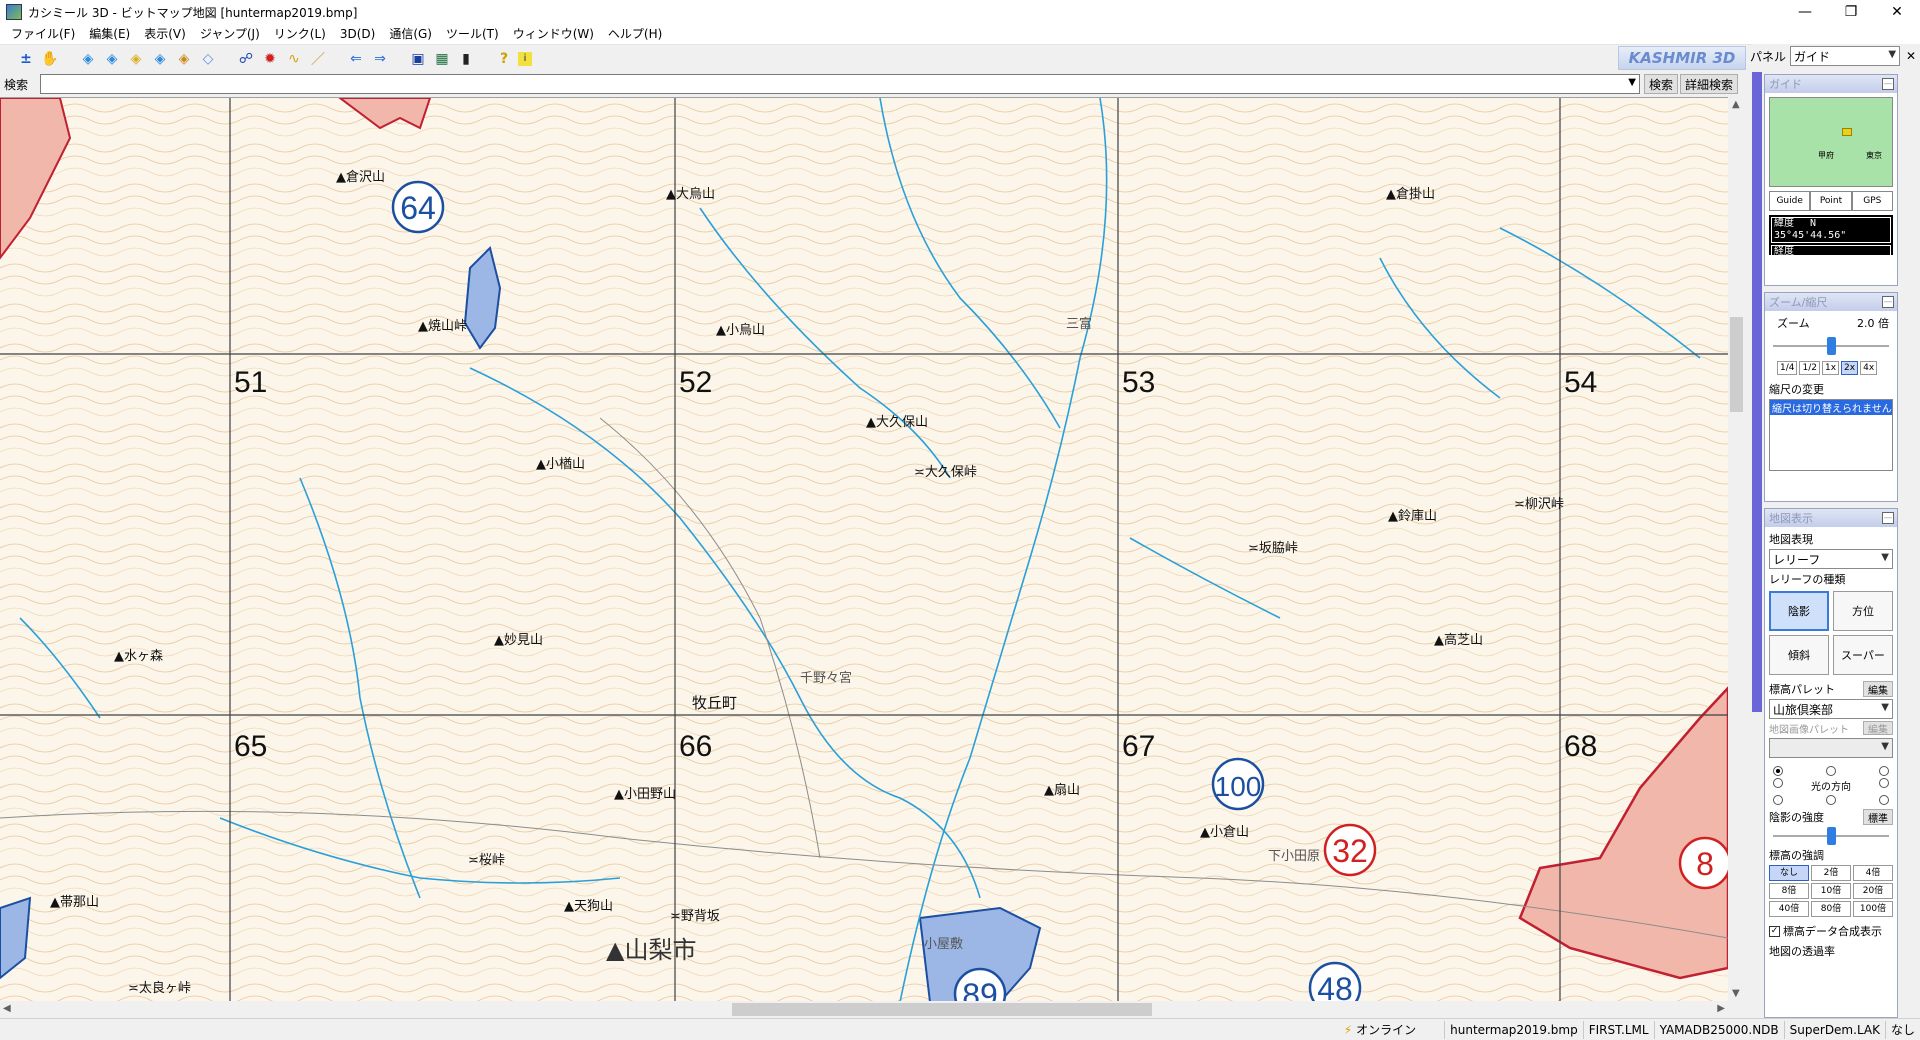 The width and height of the screenshot is (1920, 1040). What do you see at coordinates (472, 34) in the screenshot?
I see `menu-tools: ツール(T)` at bounding box center [472, 34].